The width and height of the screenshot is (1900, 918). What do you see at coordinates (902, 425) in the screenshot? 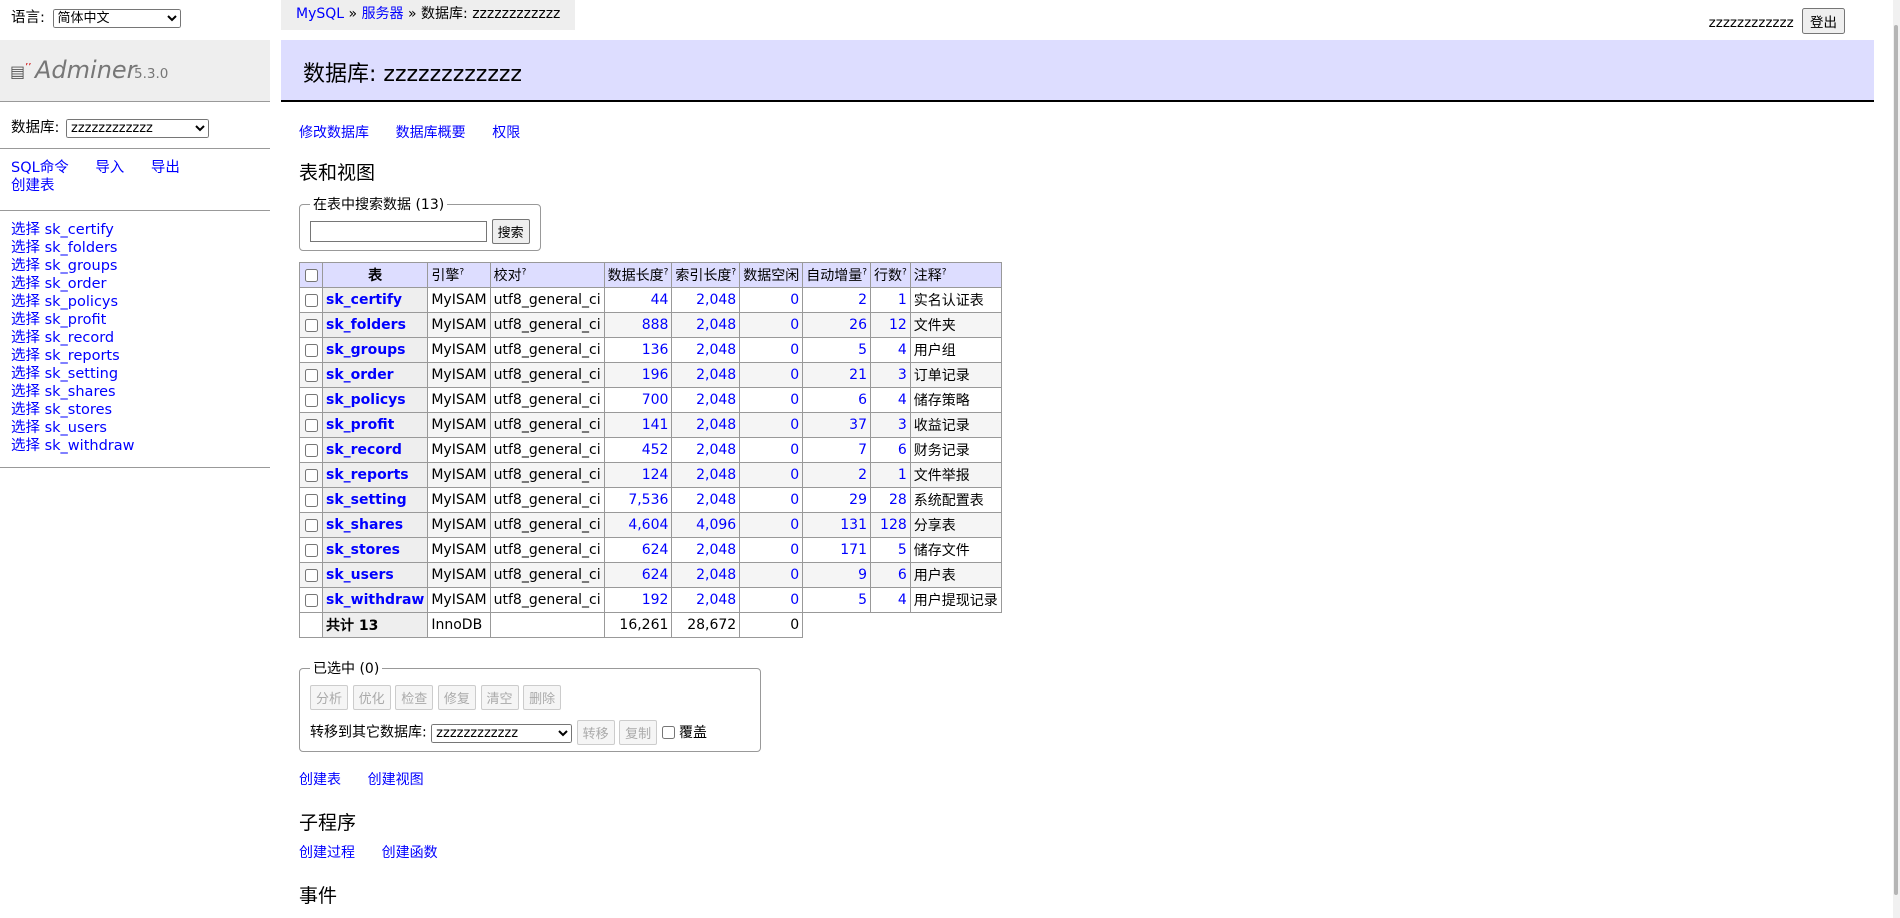
I see `row-count-link: 3` at bounding box center [902, 425].